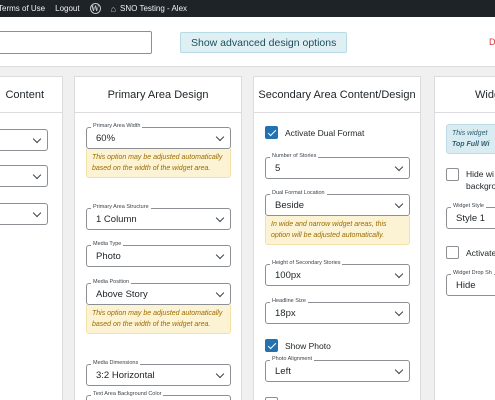 This screenshot has height=400, width=495. I want to click on widget-title-input, so click(76, 42).